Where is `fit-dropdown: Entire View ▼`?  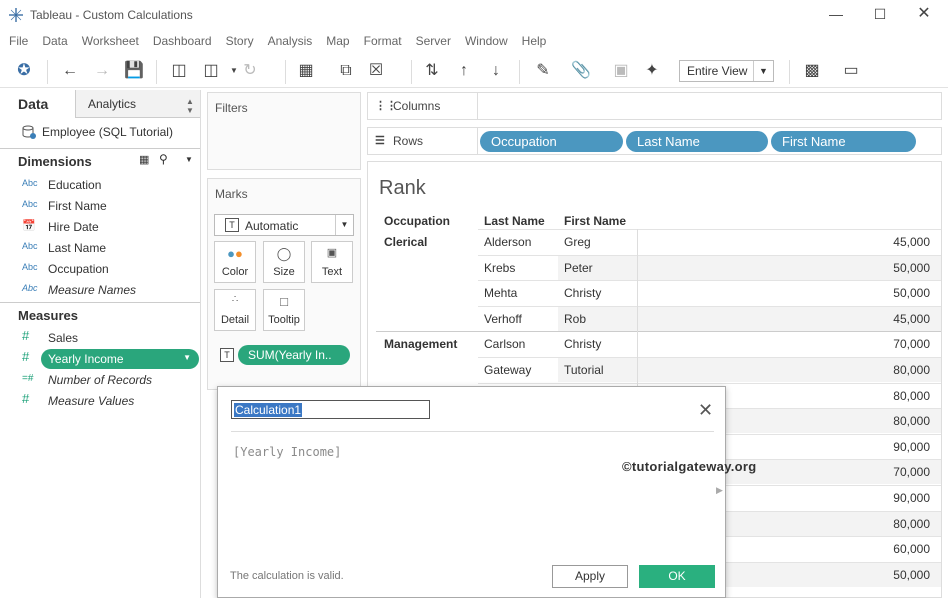
fit-dropdown: Entire View ▼ is located at coordinates (726, 71).